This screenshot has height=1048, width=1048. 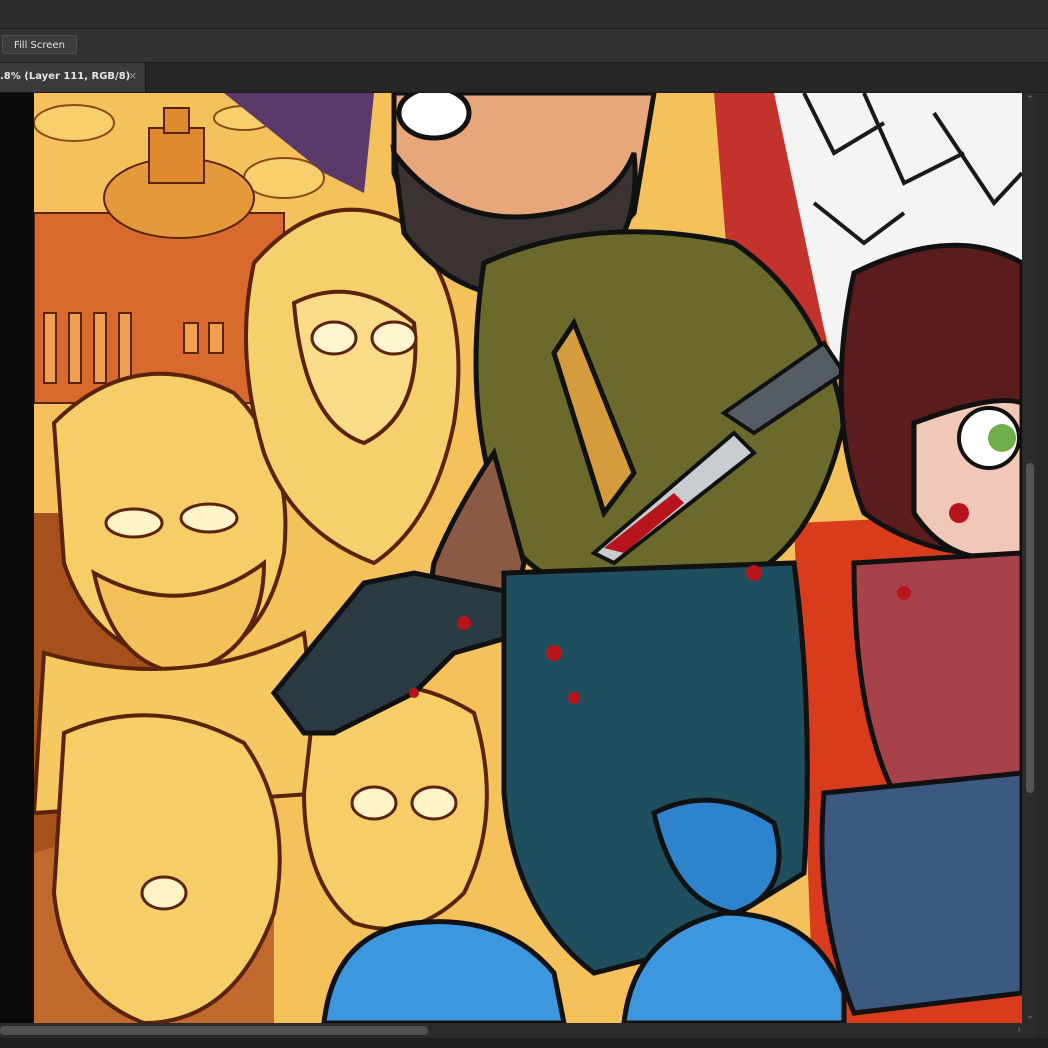 What do you see at coordinates (1019, 1030) in the screenshot?
I see `scroll-right-icon: ›` at bounding box center [1019, 1030].